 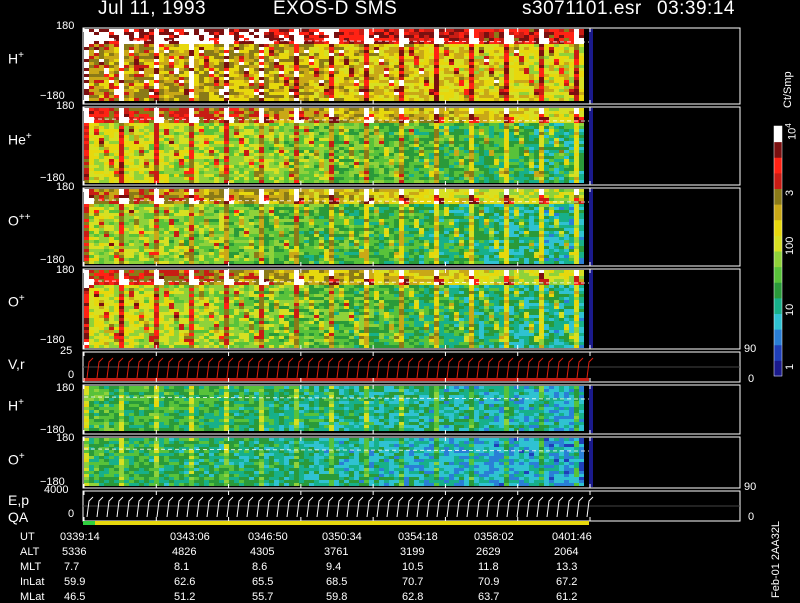 I want to click on panel-o-plus, so click(x=411, y=309).